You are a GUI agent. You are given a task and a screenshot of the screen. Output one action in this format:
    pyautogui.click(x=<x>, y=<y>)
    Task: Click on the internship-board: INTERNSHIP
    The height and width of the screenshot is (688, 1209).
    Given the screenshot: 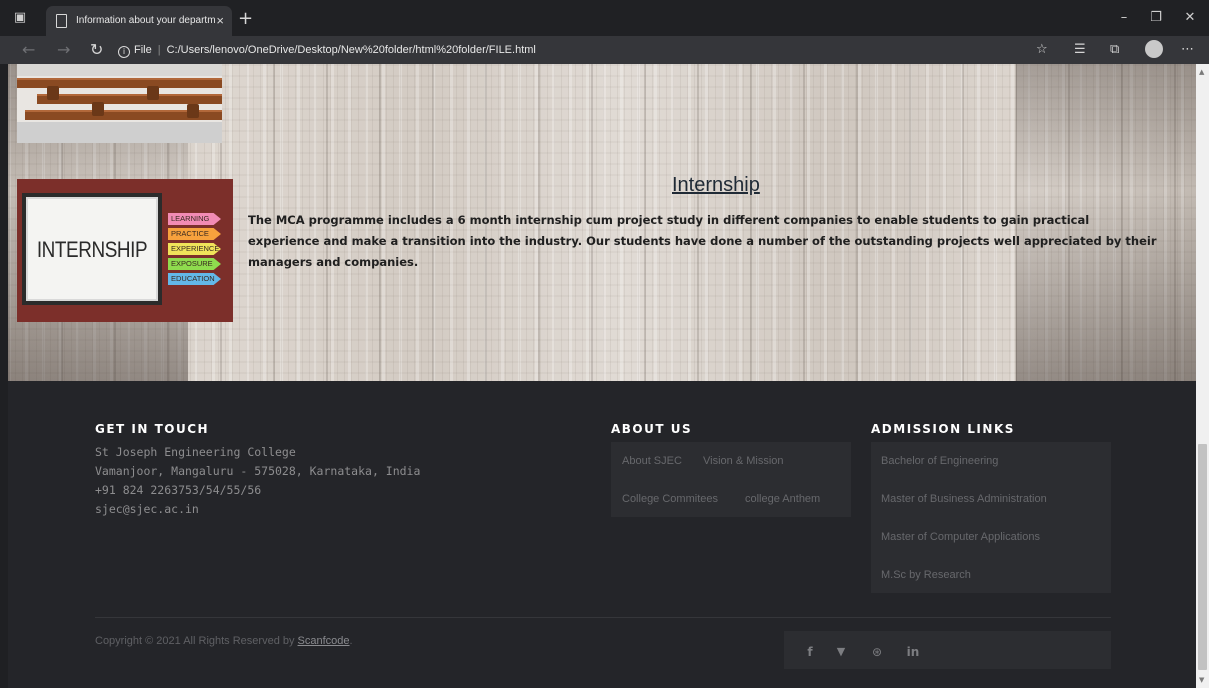 What is the action you would take?
    pyautogui.click(x=92, y=249)
    